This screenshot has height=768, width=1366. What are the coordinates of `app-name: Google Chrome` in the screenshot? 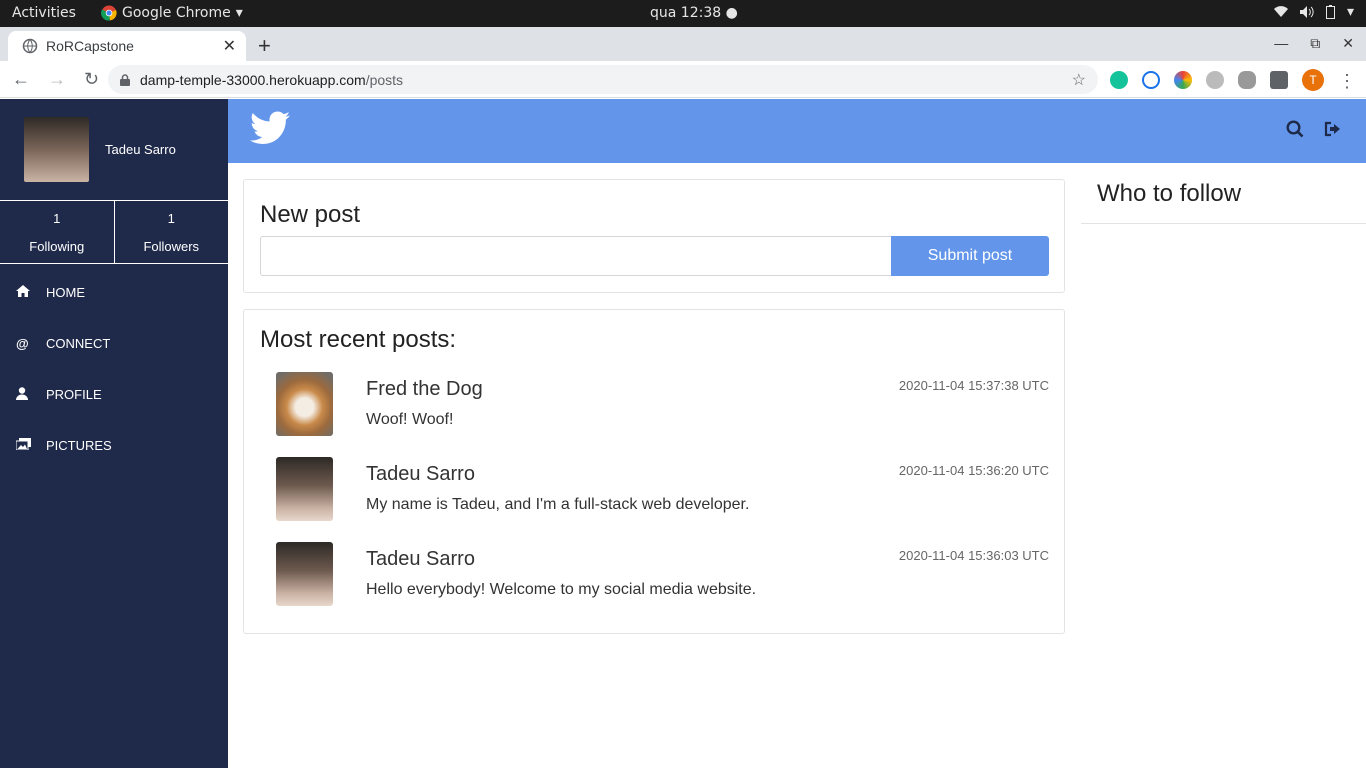 It's located at (176, 13).